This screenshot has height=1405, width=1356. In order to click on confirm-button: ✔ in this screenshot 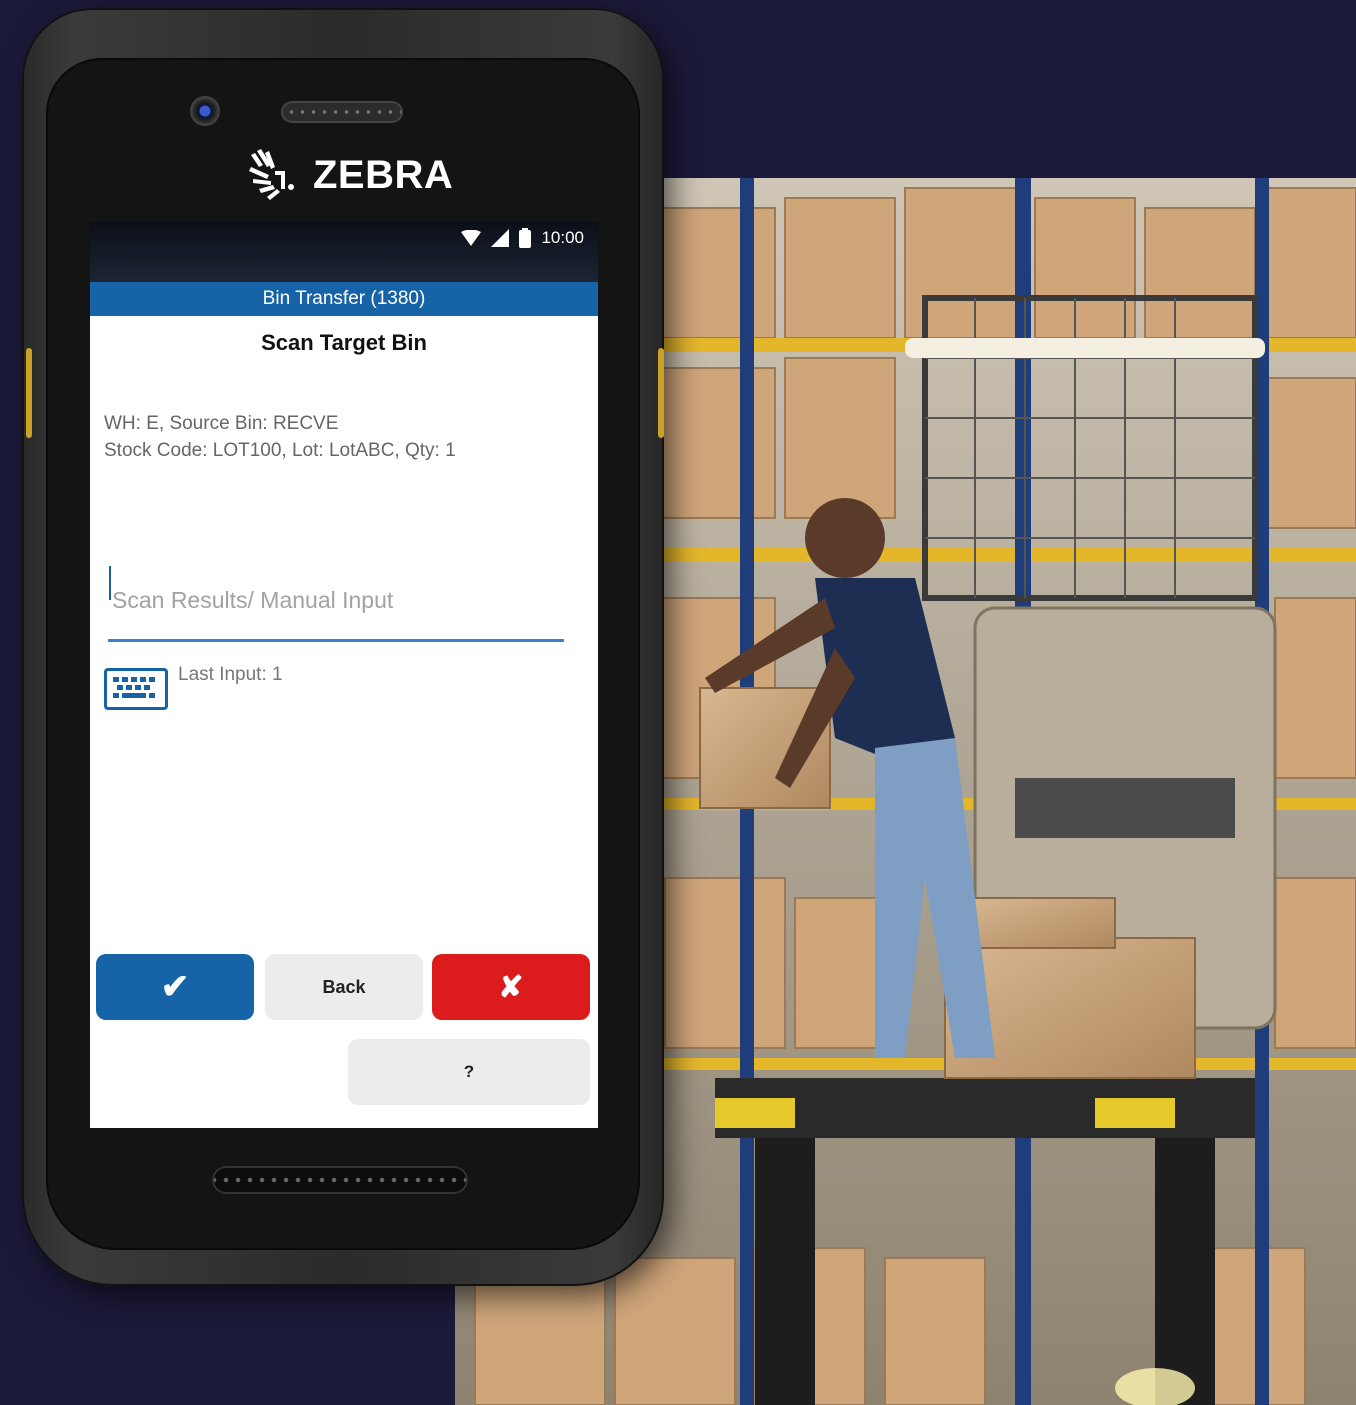, I will do `click(175, 987)`.